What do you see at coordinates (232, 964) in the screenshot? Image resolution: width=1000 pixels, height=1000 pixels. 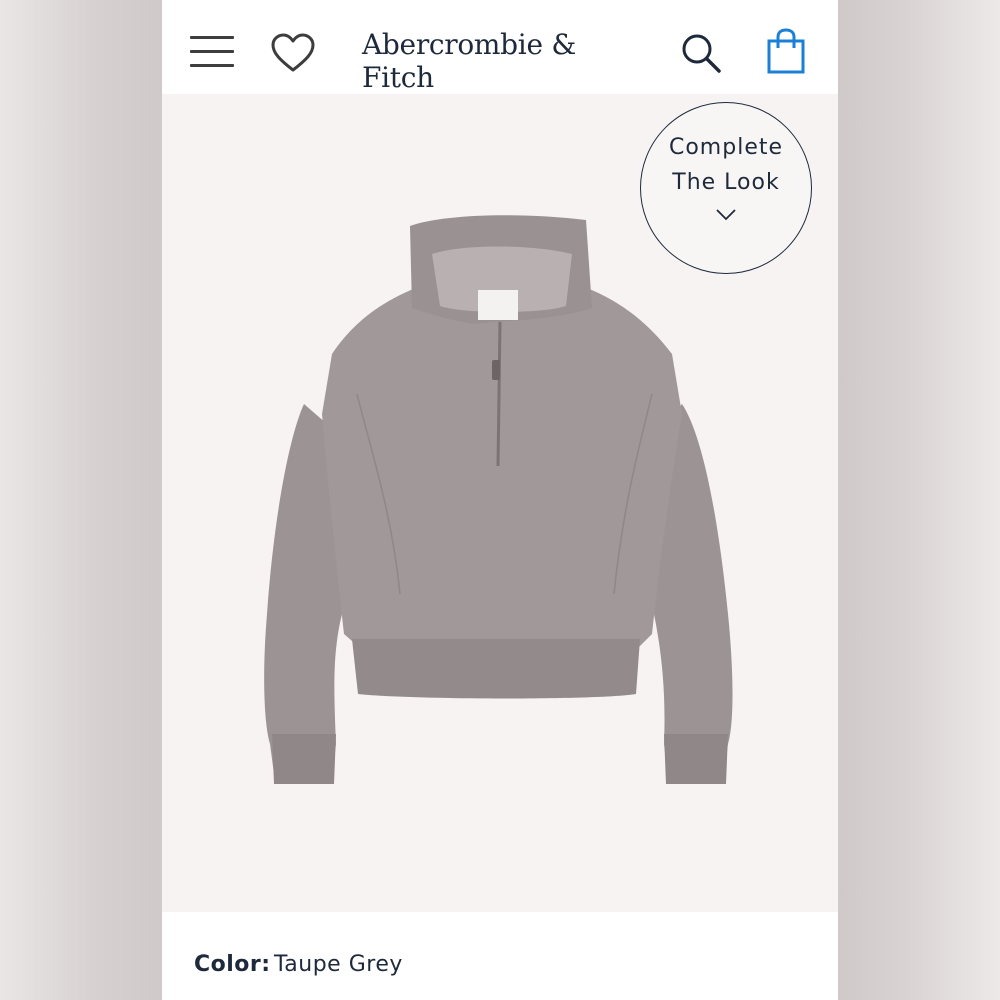 I see `color-label: Color:` at bounding box center [232, 964].